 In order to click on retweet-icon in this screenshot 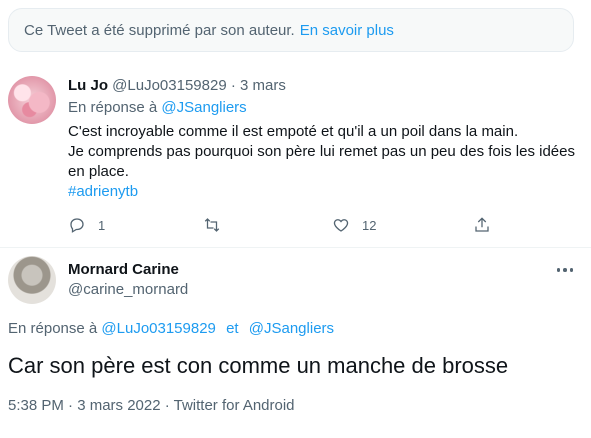, I will do `click(212, 225)`.